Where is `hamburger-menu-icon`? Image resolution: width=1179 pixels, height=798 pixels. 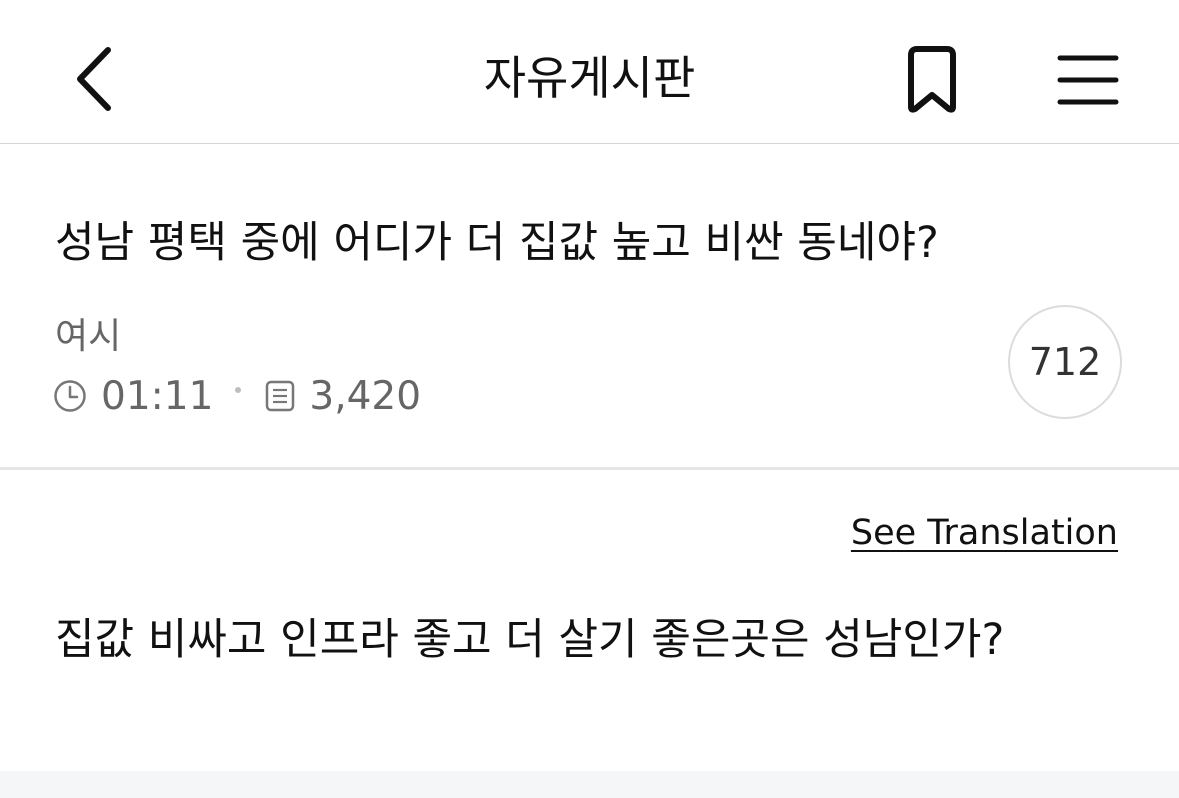 hamburger-menu-icon is located at coordinates (1088, 80).